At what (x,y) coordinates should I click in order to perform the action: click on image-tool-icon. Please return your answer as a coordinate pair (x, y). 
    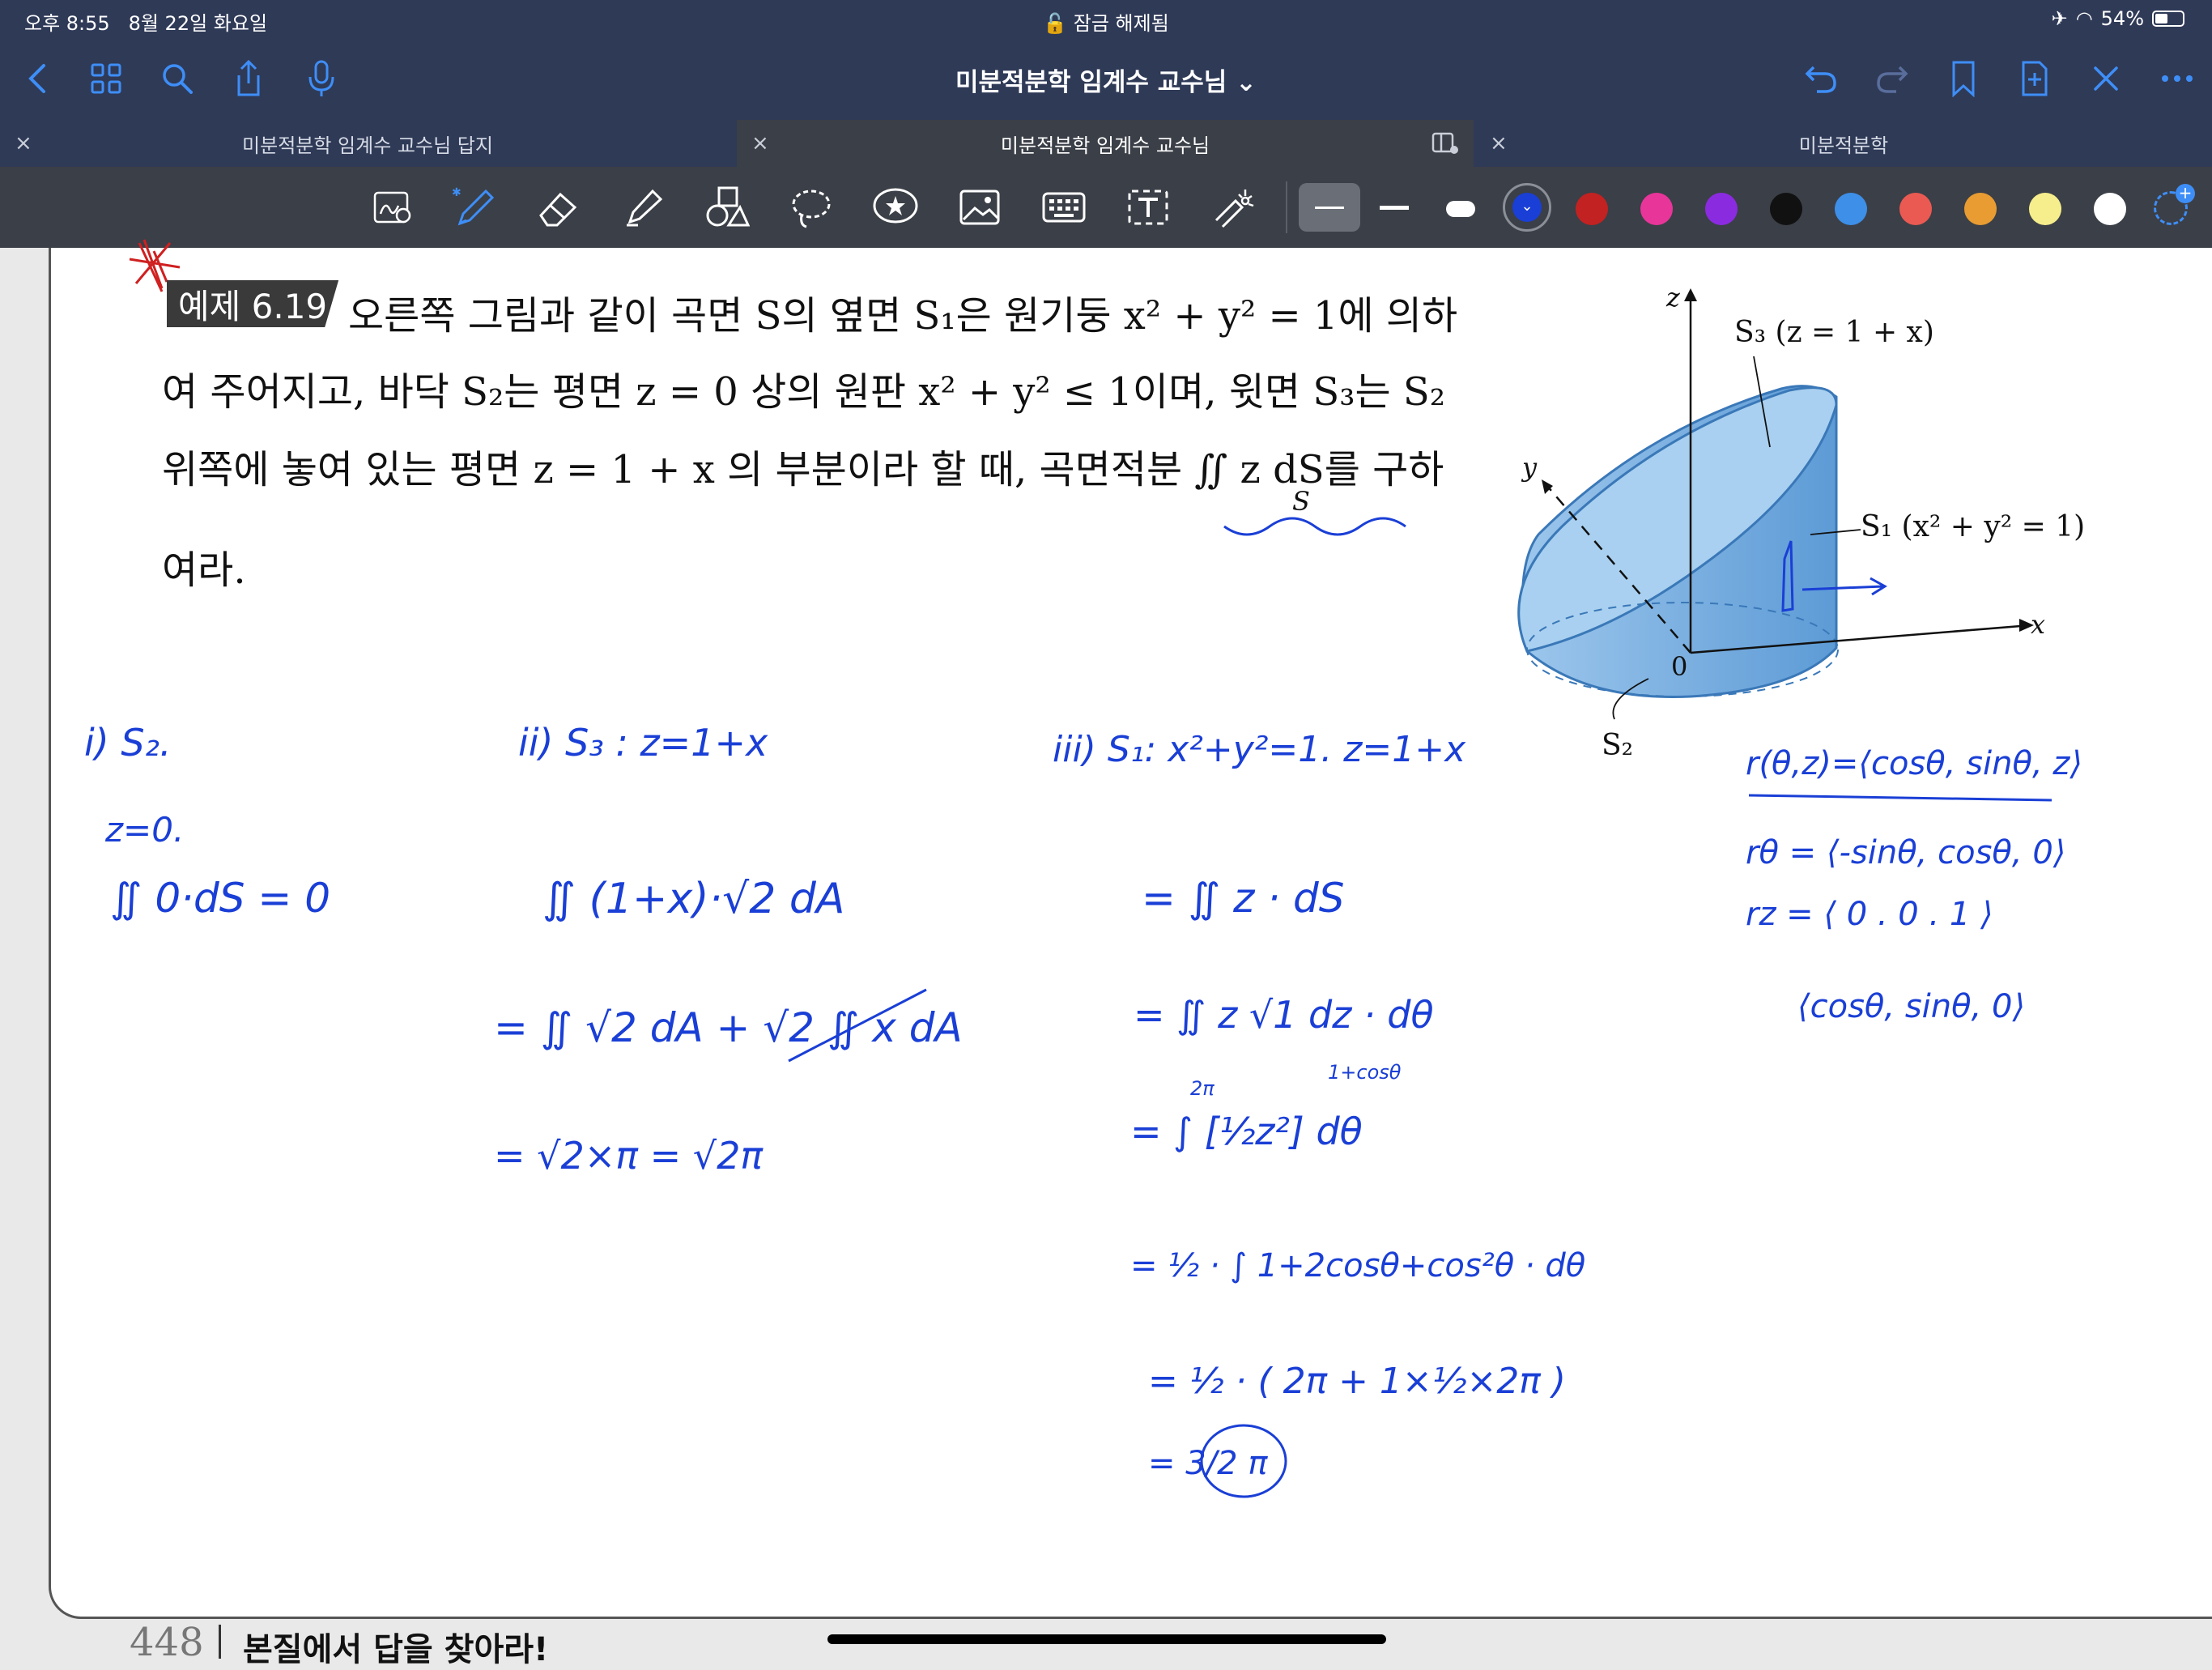
    Looking at the image, I should click on (979, 207).